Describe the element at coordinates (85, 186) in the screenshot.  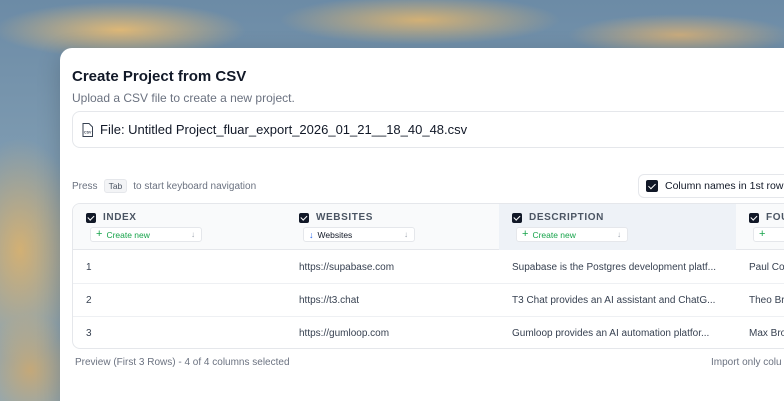
I see `hint-press: Press` at that location.